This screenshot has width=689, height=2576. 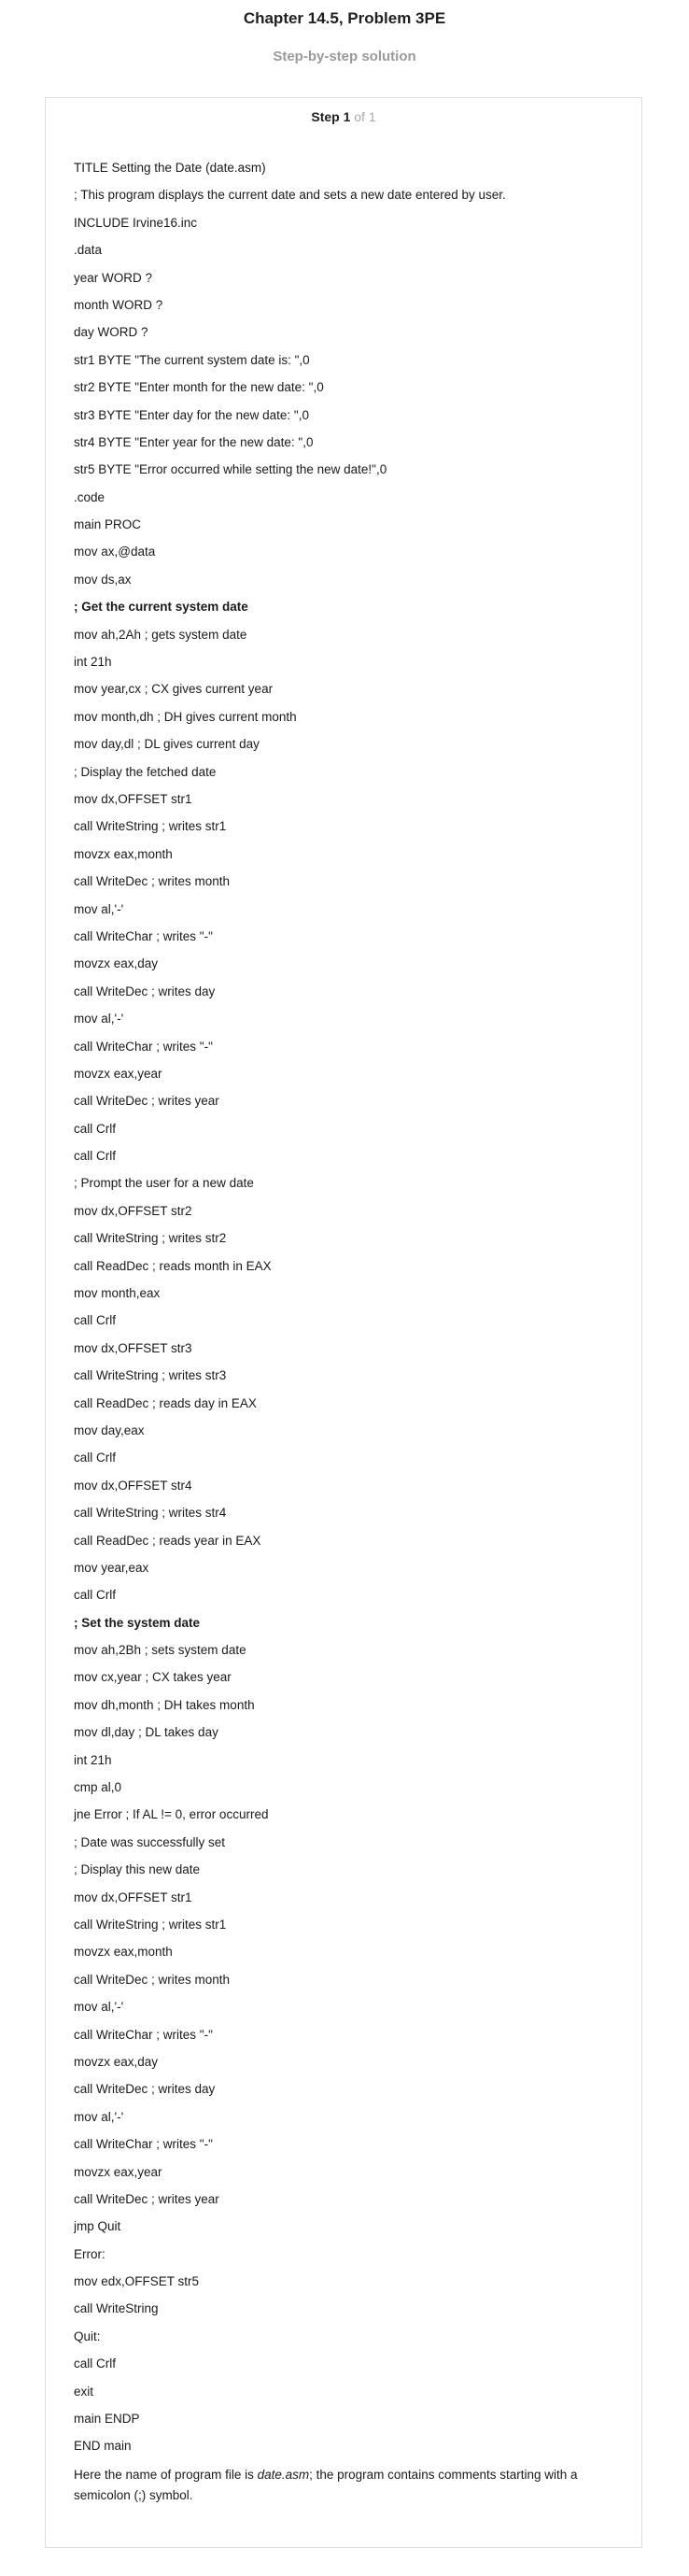 I want to click on code-line: mov dl,day ; DL takes day, so click(x=146, y=1732).